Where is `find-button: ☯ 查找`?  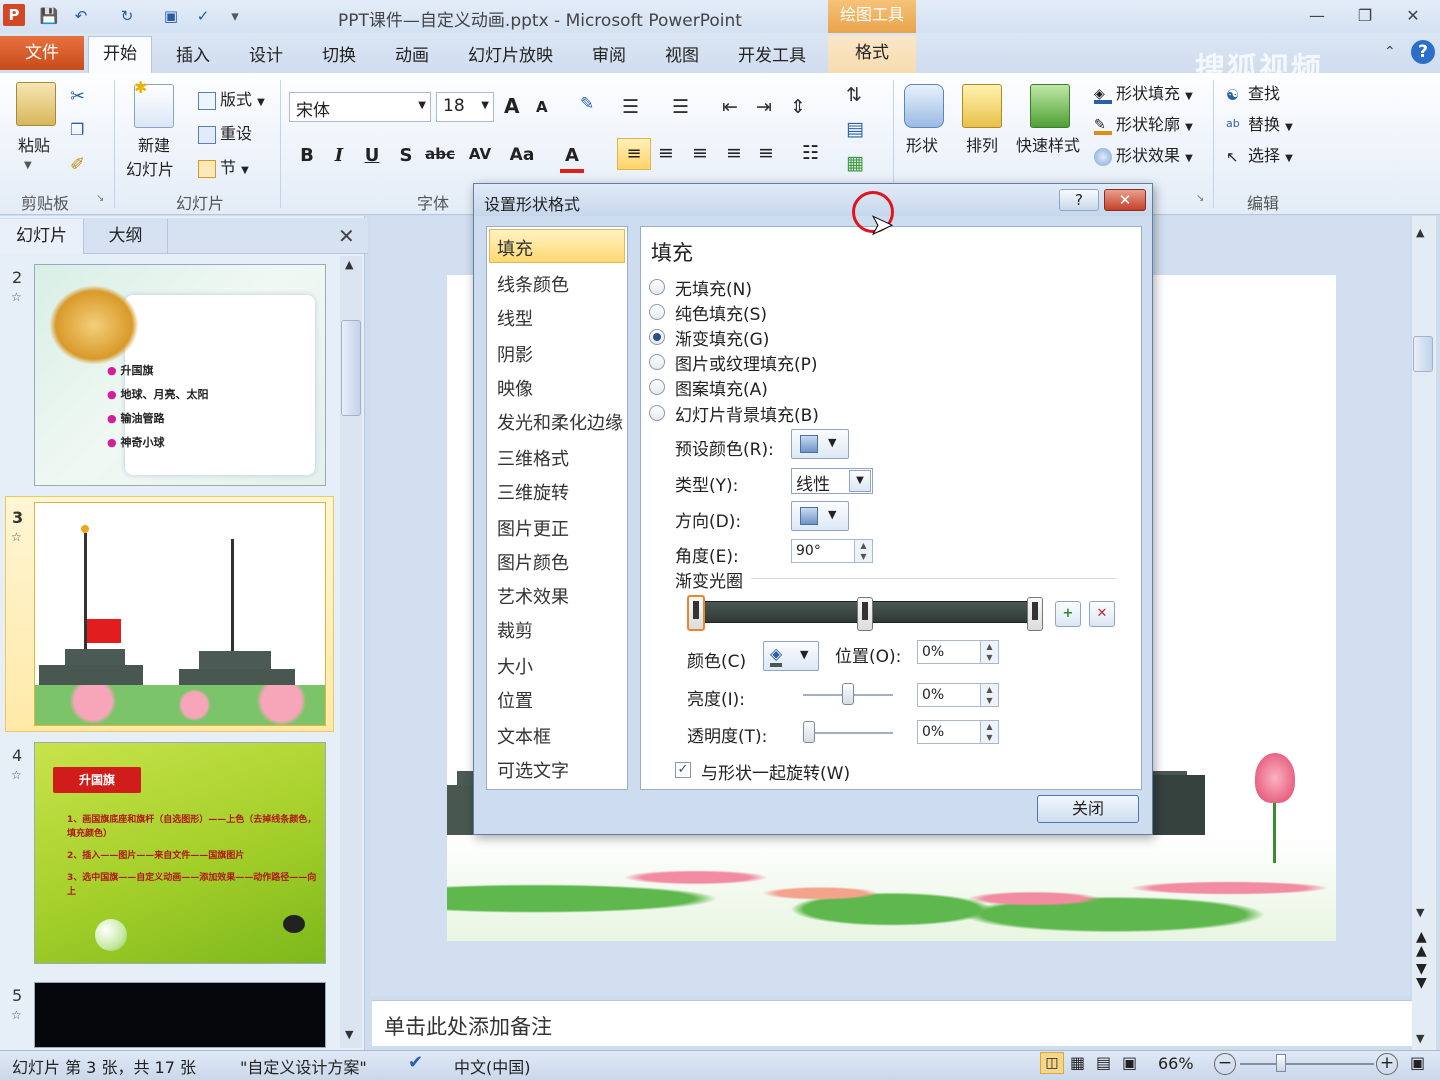
find-button: ☯ 查找 is located at coordinates (1253, 92).